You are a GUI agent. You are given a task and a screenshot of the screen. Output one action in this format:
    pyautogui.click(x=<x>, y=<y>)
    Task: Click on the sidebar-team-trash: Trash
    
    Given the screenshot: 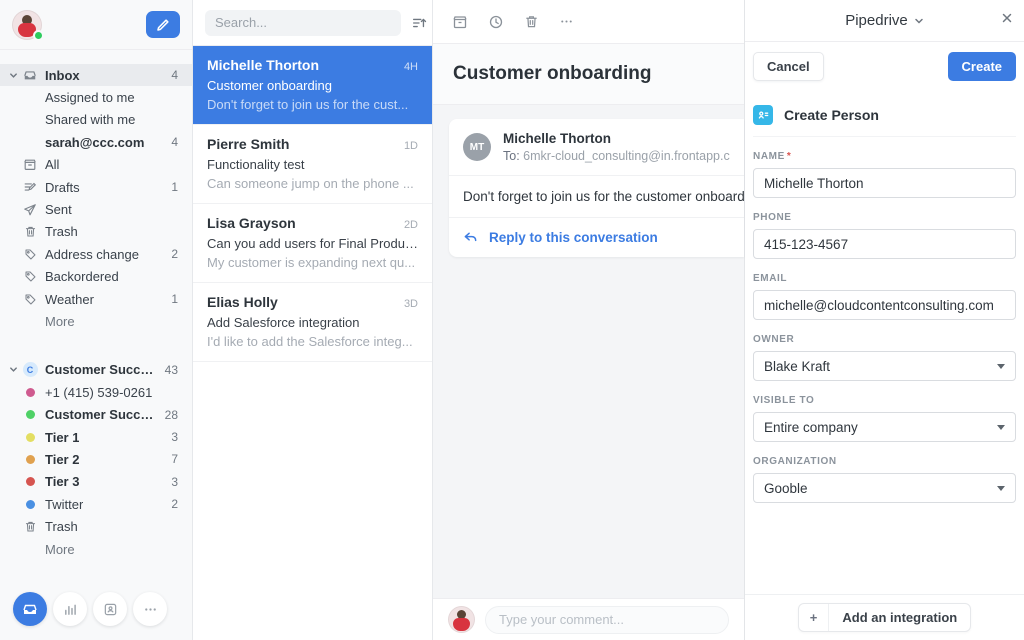 What is the action you would take?
    pyautogui.click(x=96, y=526)
    